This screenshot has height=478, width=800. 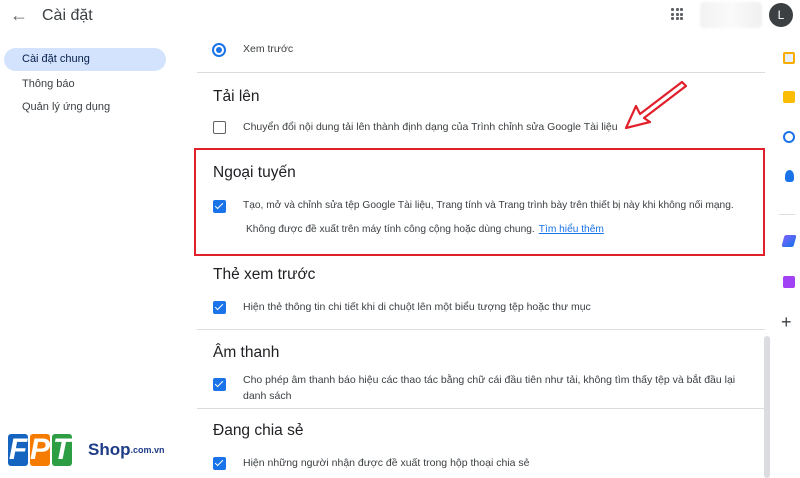 What do you see at coordinates (109, 449) in the screenshot?
I see `logo-shop-text: Shop` at bounding box center [109, 449].